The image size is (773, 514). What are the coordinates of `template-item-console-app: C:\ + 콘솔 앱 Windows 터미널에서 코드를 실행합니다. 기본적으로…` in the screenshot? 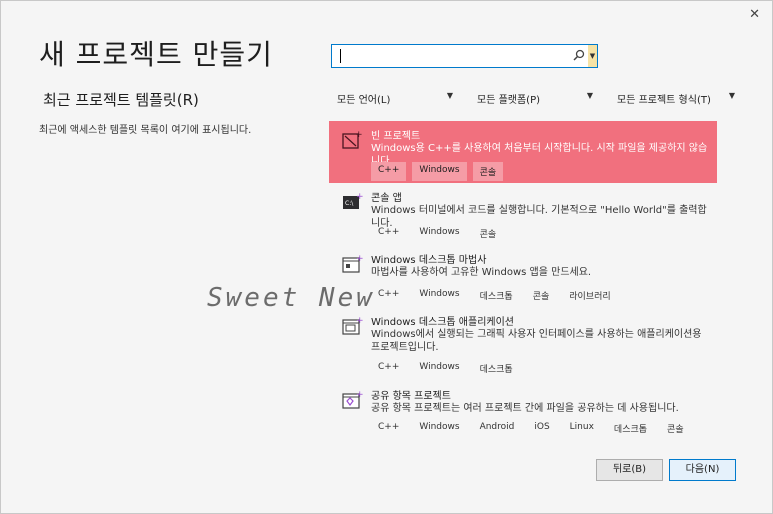 It's located at (523, 214).